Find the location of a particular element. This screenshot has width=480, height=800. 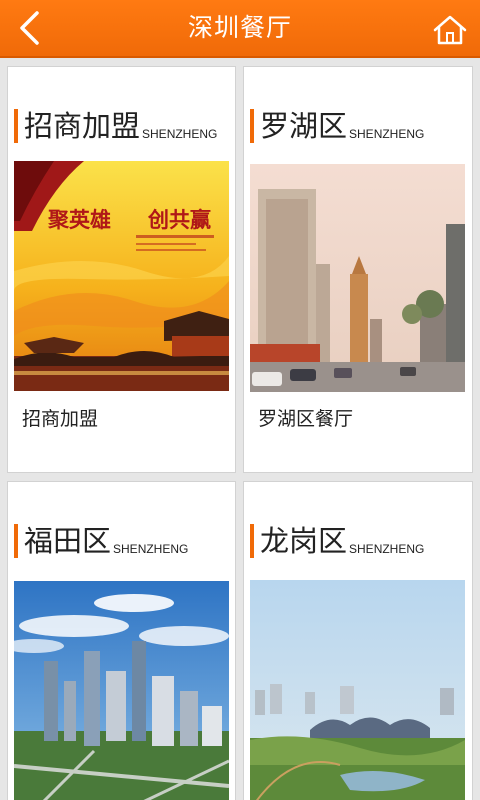

card-heading: 福田区 SHENZHENG is located at coordinates (101, 539).